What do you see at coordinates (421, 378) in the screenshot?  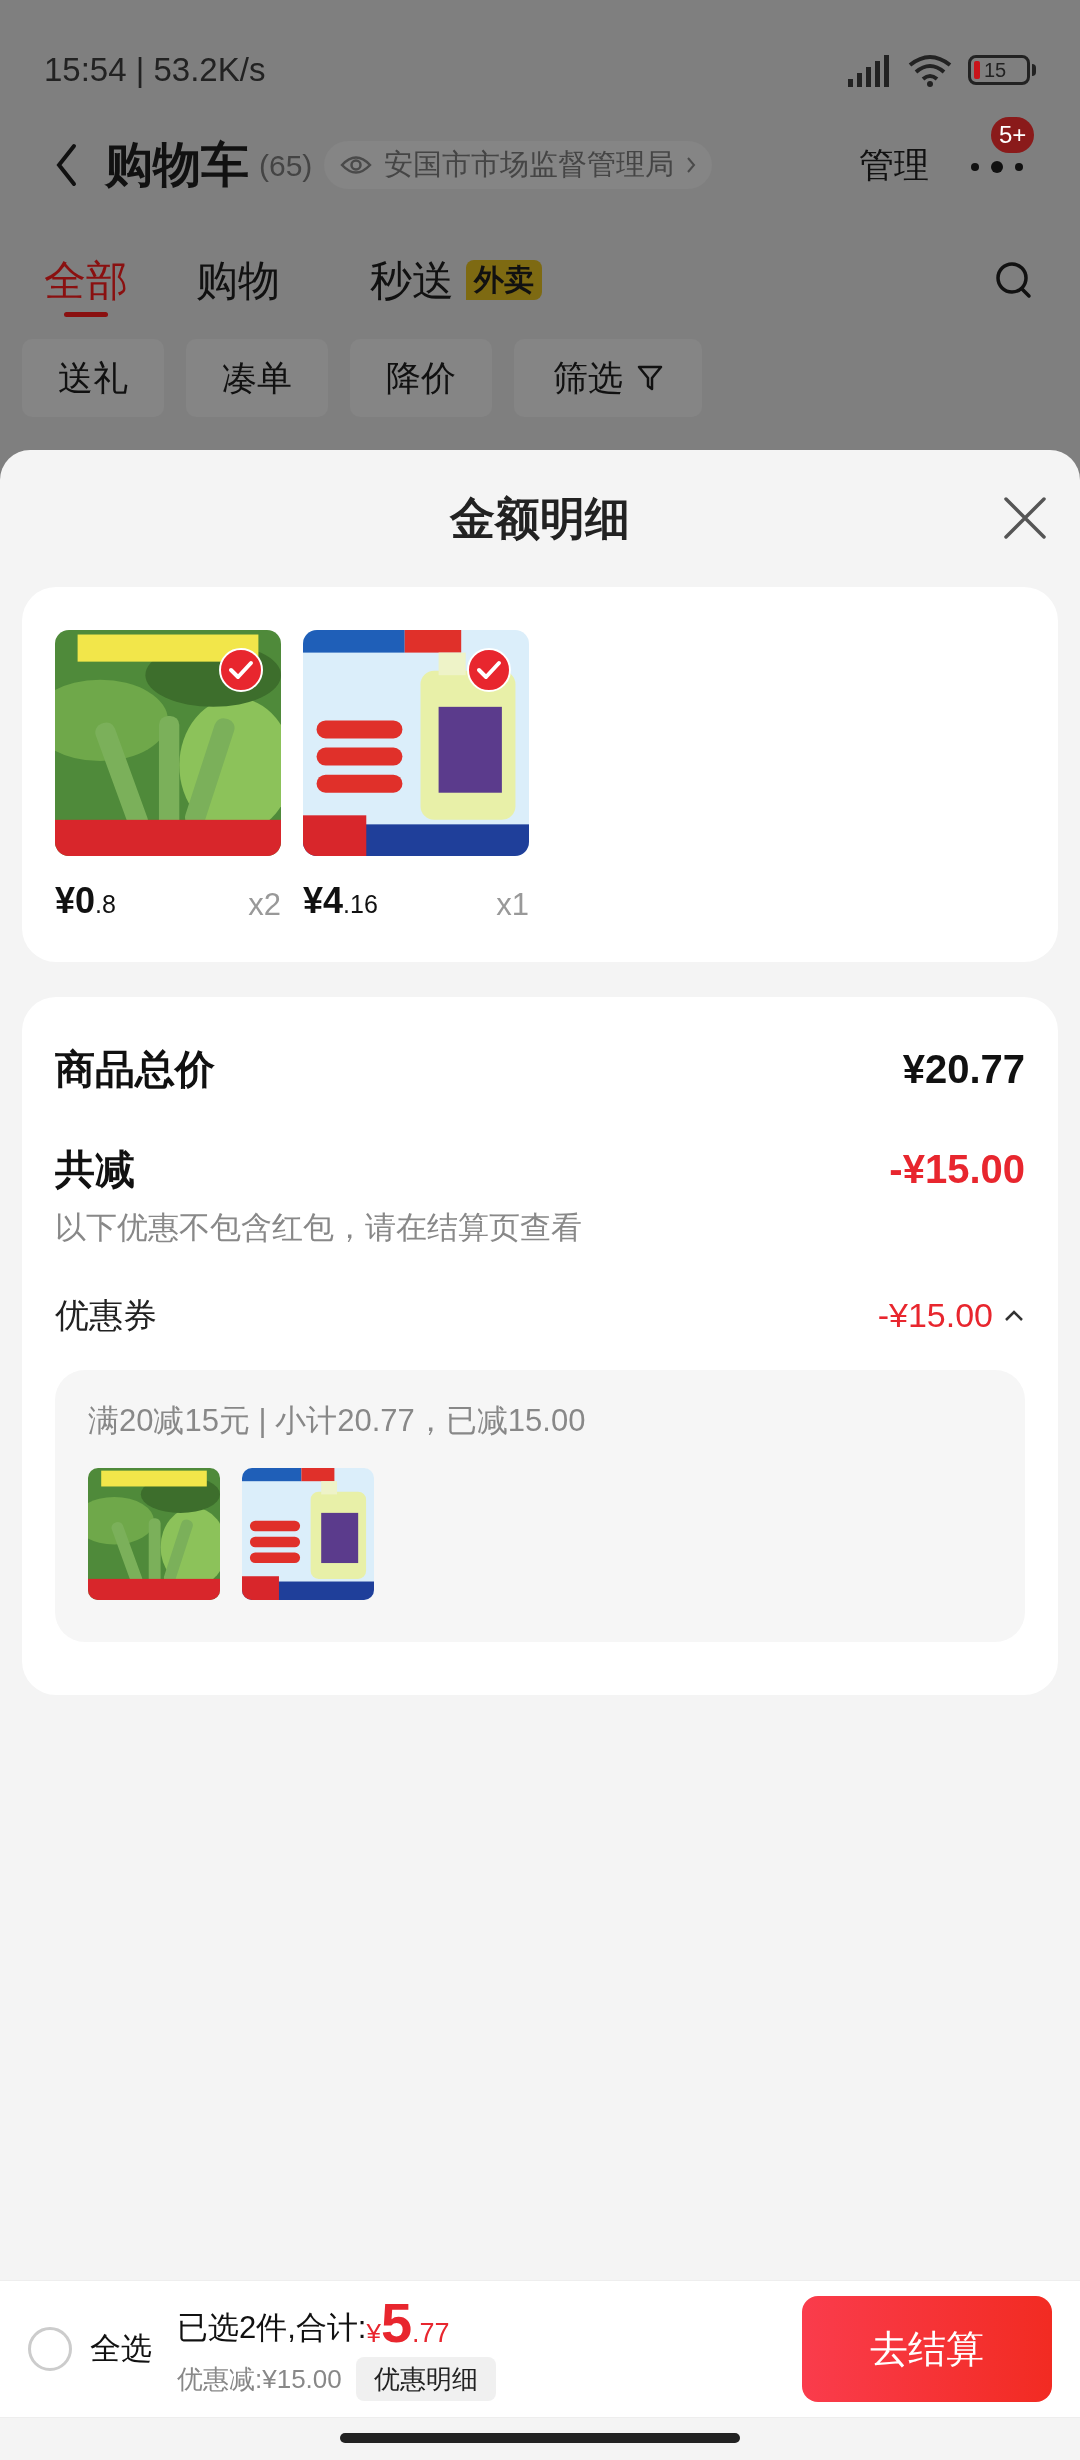 I see `filter-chip: 降价` at bounding box center [421, 378].